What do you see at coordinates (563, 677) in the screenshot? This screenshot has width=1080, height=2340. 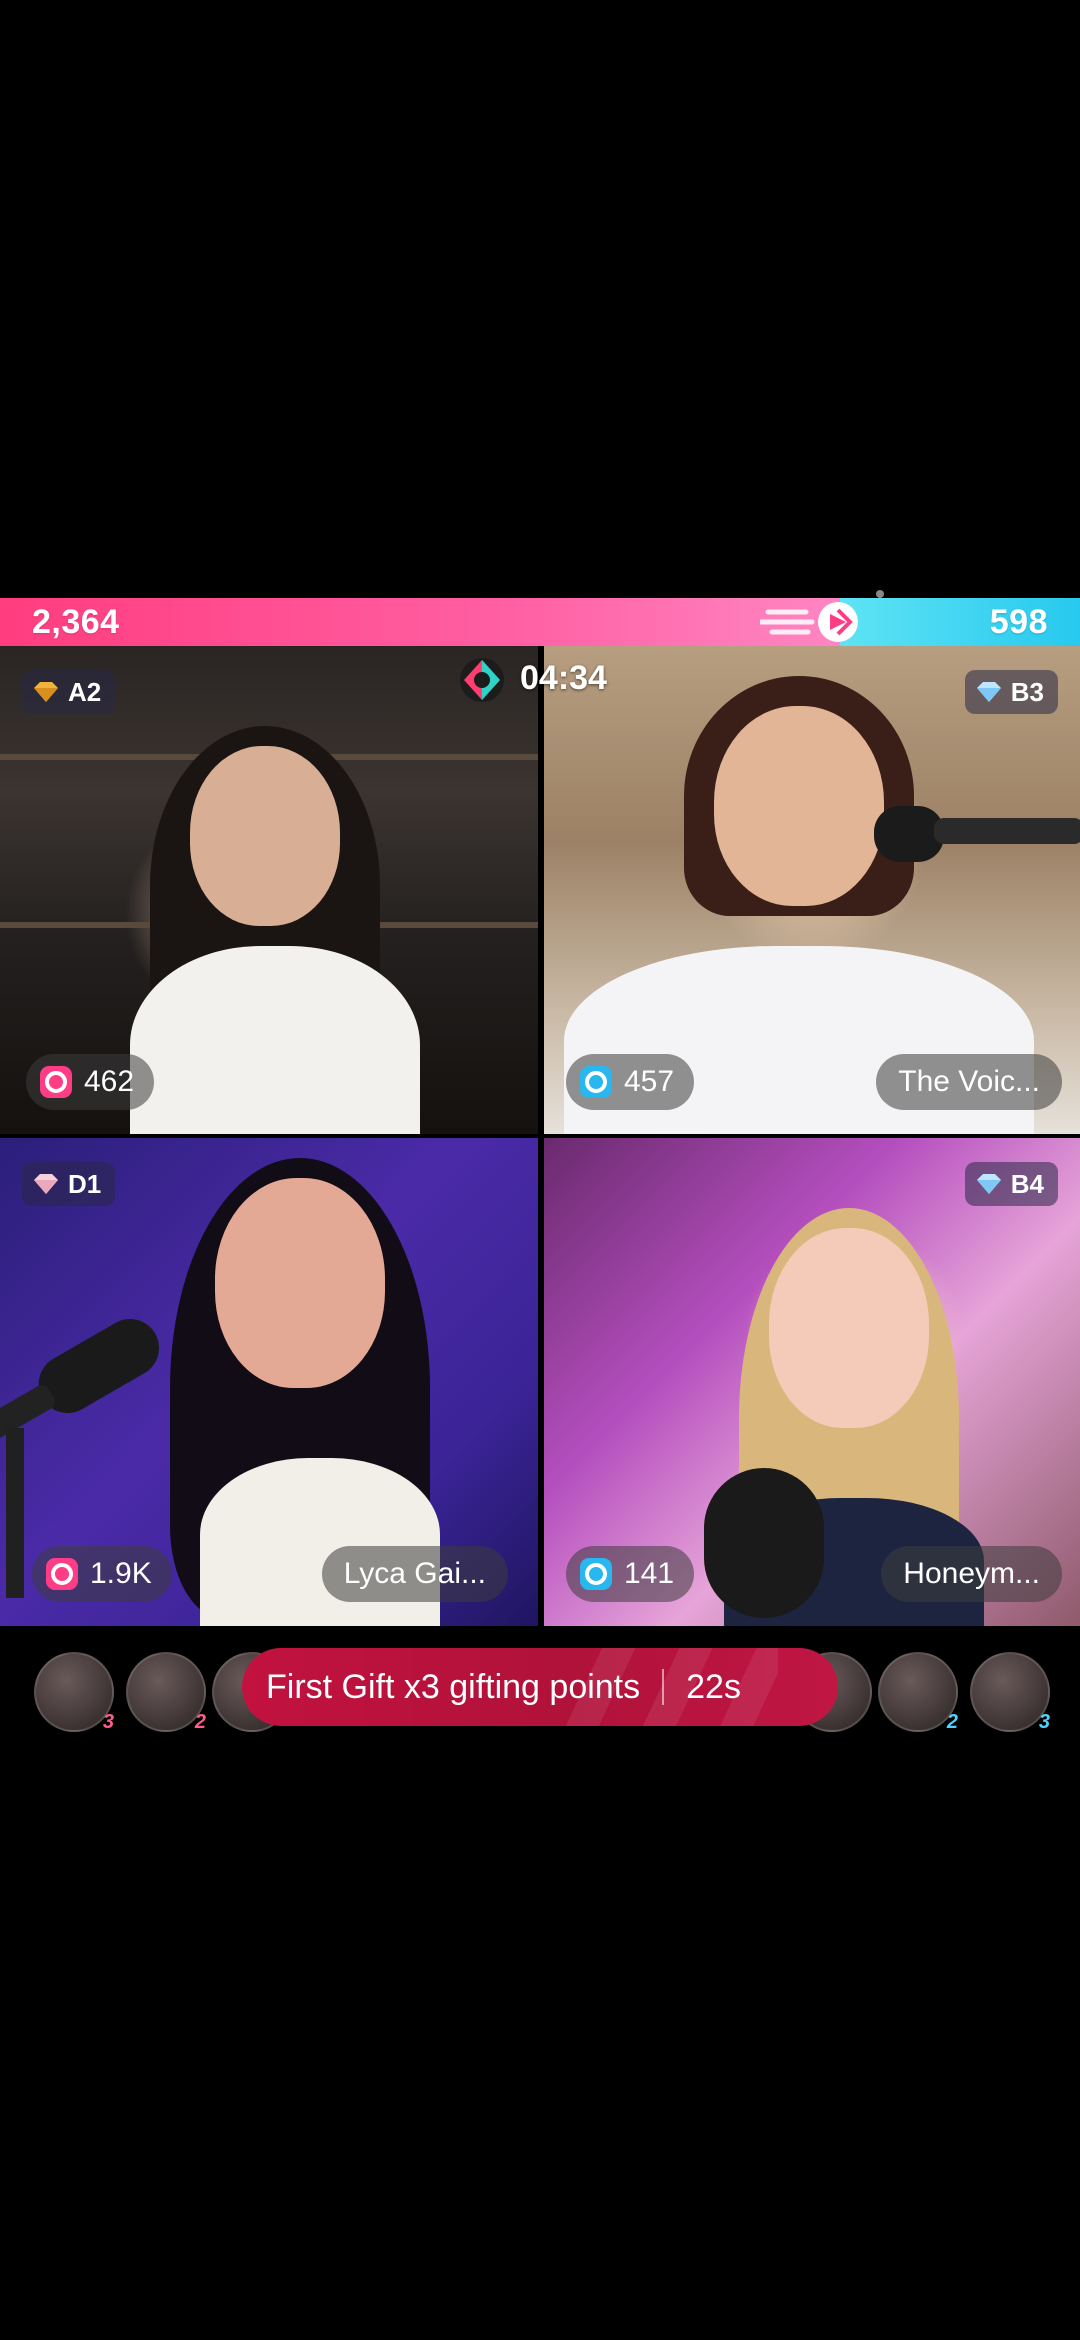 I see `timer-text: 04:34` at bounding box center [563, 677].